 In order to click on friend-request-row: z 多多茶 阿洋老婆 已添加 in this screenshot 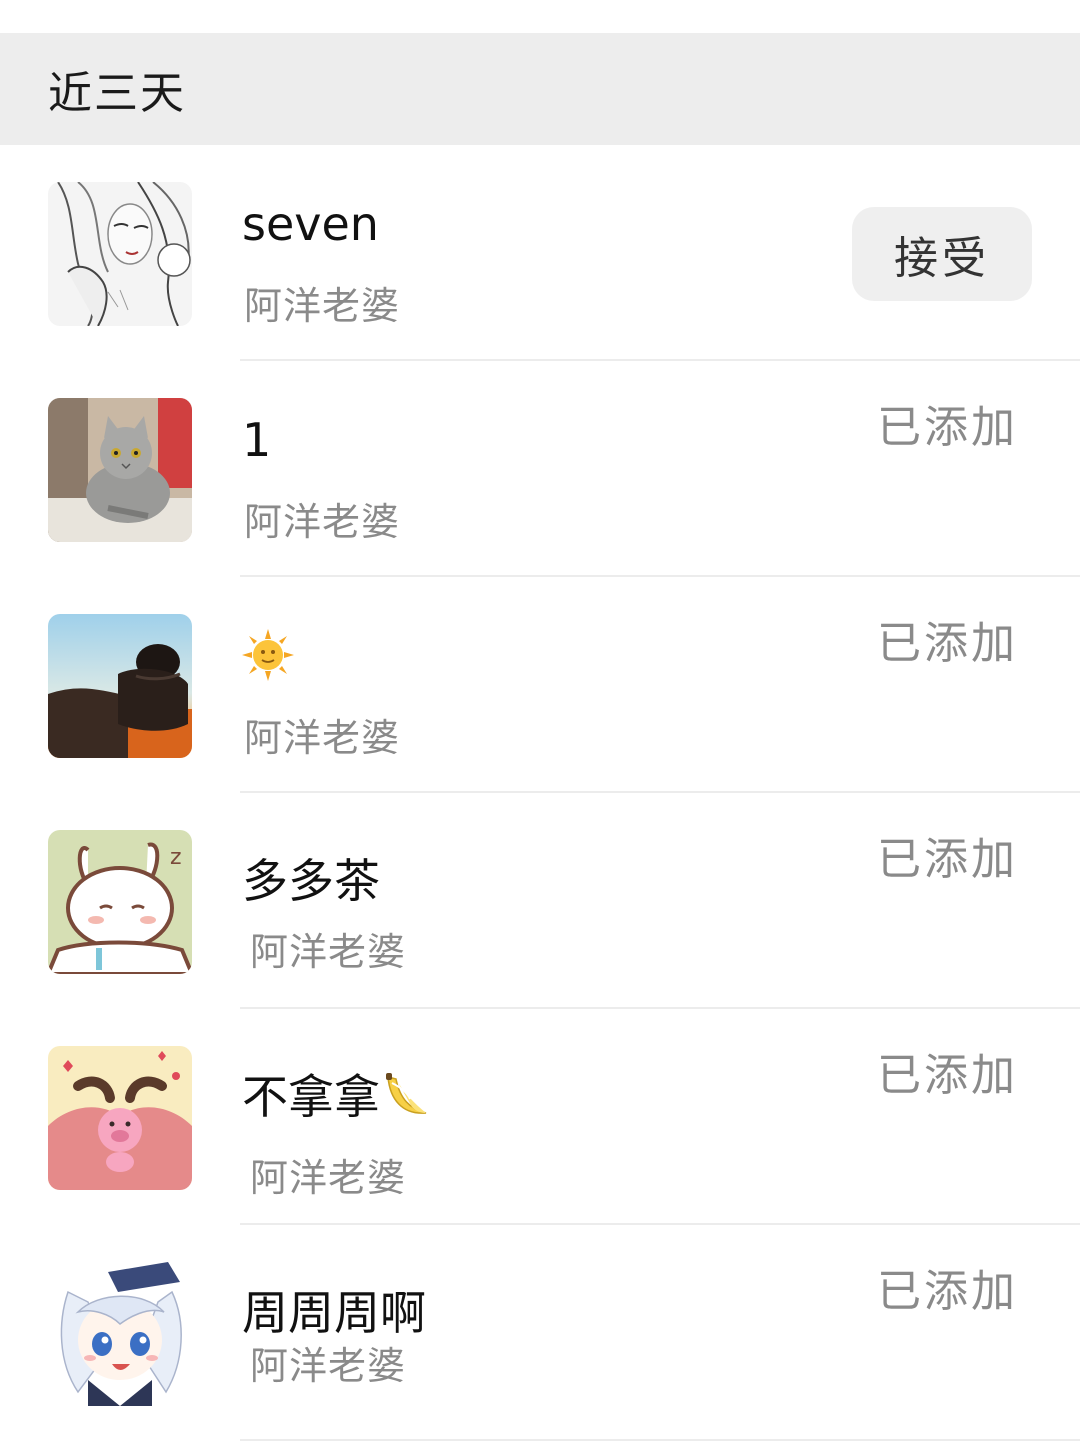, I will do `click(540, 901)`.